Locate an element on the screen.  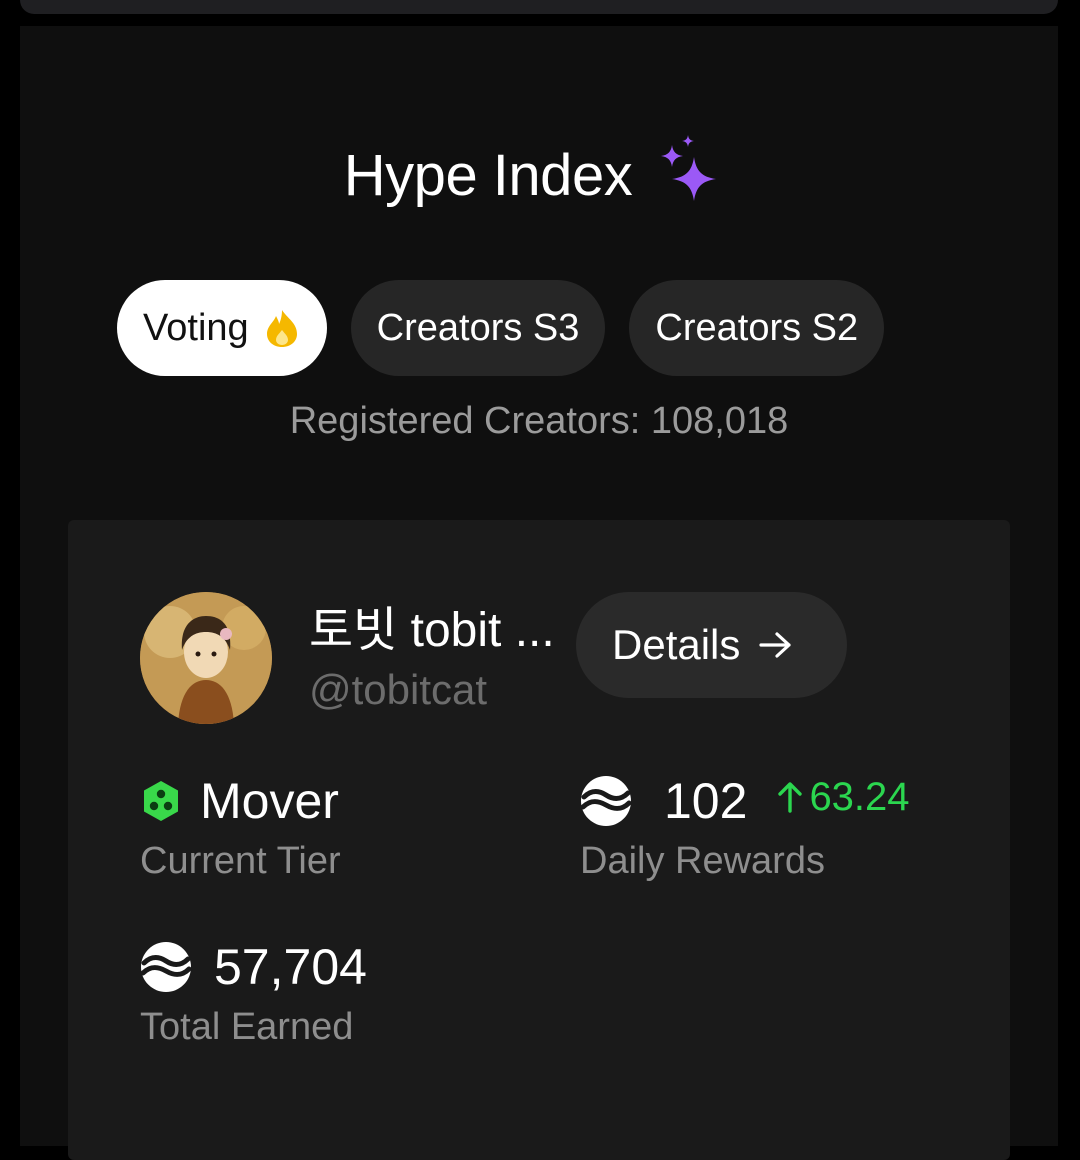
arrow-right-icon is located at coordinates (775, 645).